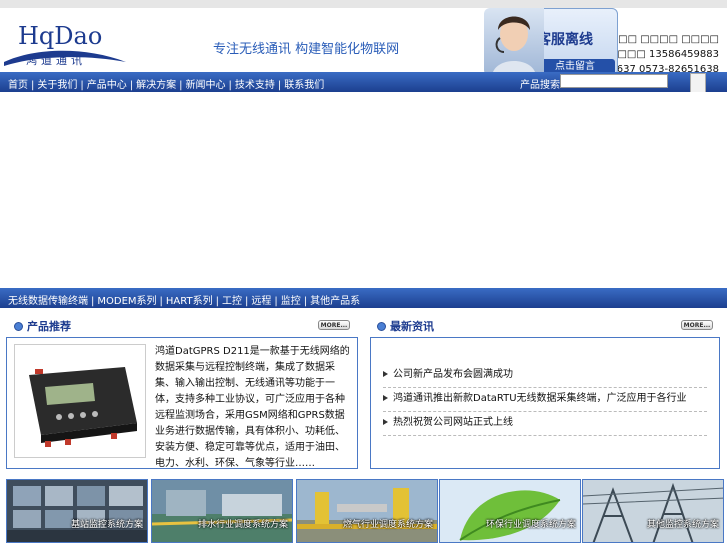  Describe the element at coordinates (363, 298) in the screenshot. I see `product-category-nav: 无线数据传输终端 | MODEM系列 | HART系列 | 工控 | 远程 | 监控 | 其他产品系` at that location.